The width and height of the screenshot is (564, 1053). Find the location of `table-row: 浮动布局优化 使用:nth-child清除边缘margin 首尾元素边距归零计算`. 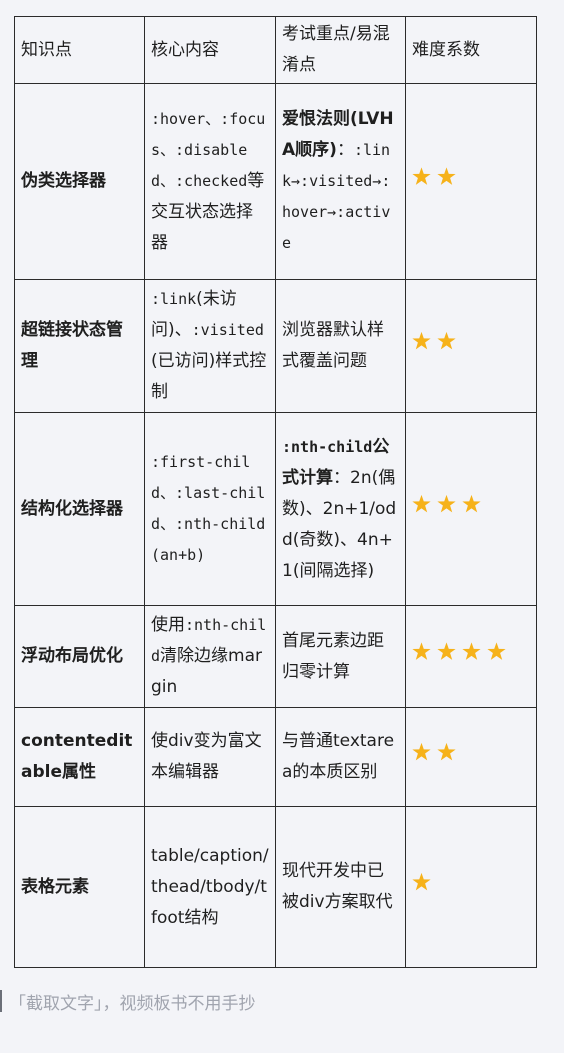

table-row: 浮动布局优化 使用:nth-child清除边缘margin 首尾元素边距归零计算 is located at coordinates (275, 656).